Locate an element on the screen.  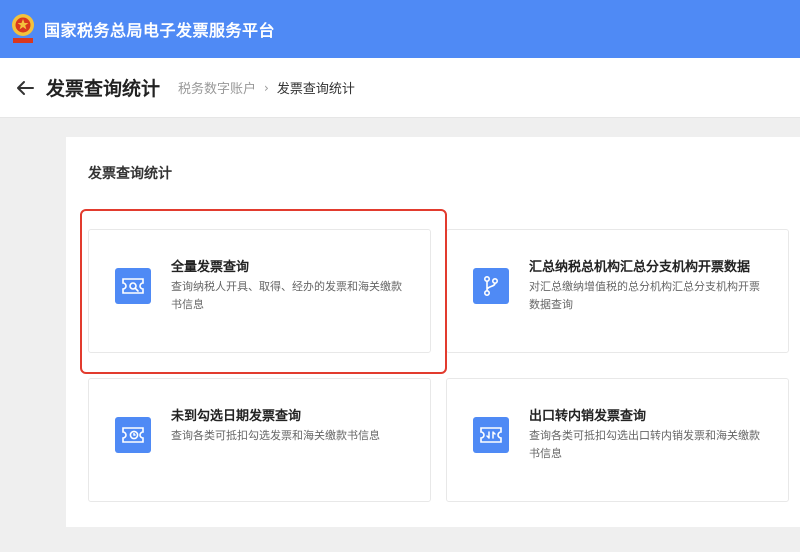
app-title: 国家税务总局电子发票服务平台 is located at coordinates (160, 30).